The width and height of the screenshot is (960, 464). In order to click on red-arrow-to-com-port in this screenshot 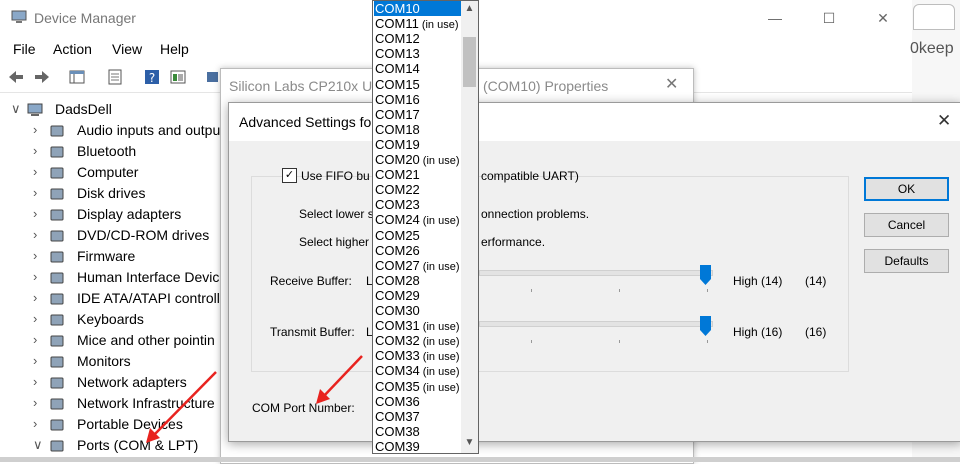, I will do `click(339, 379)`.